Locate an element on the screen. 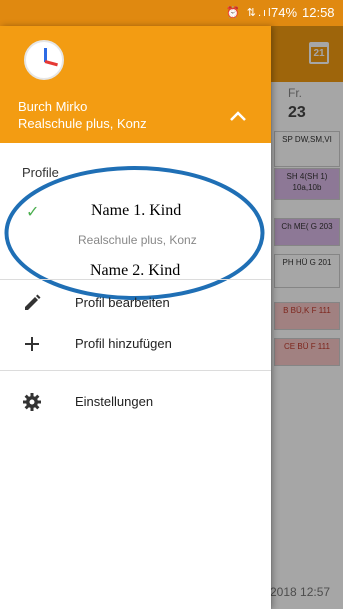 The height and width of the screenshot is (609, 343). menu-label: Profil bearbeiten is located at coordinates (122, 302).